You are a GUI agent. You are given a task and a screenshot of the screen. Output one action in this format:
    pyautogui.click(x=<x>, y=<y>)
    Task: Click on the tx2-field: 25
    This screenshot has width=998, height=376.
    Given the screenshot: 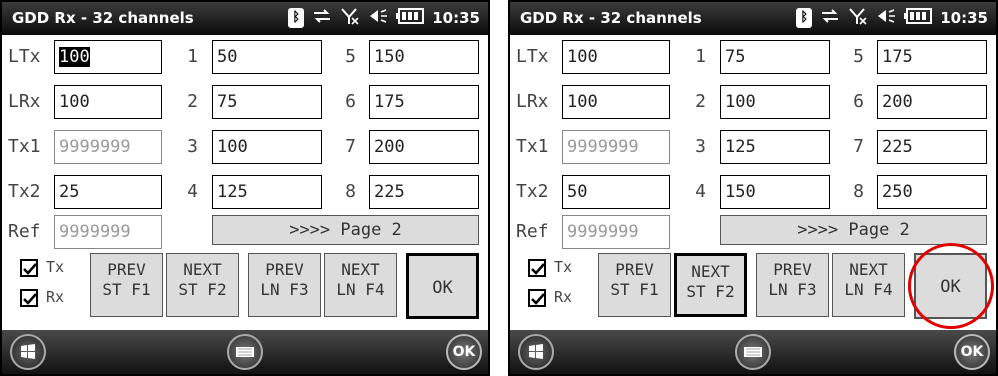 What is the action you would take?
    pyautogui.click(x=108, y=192)
    